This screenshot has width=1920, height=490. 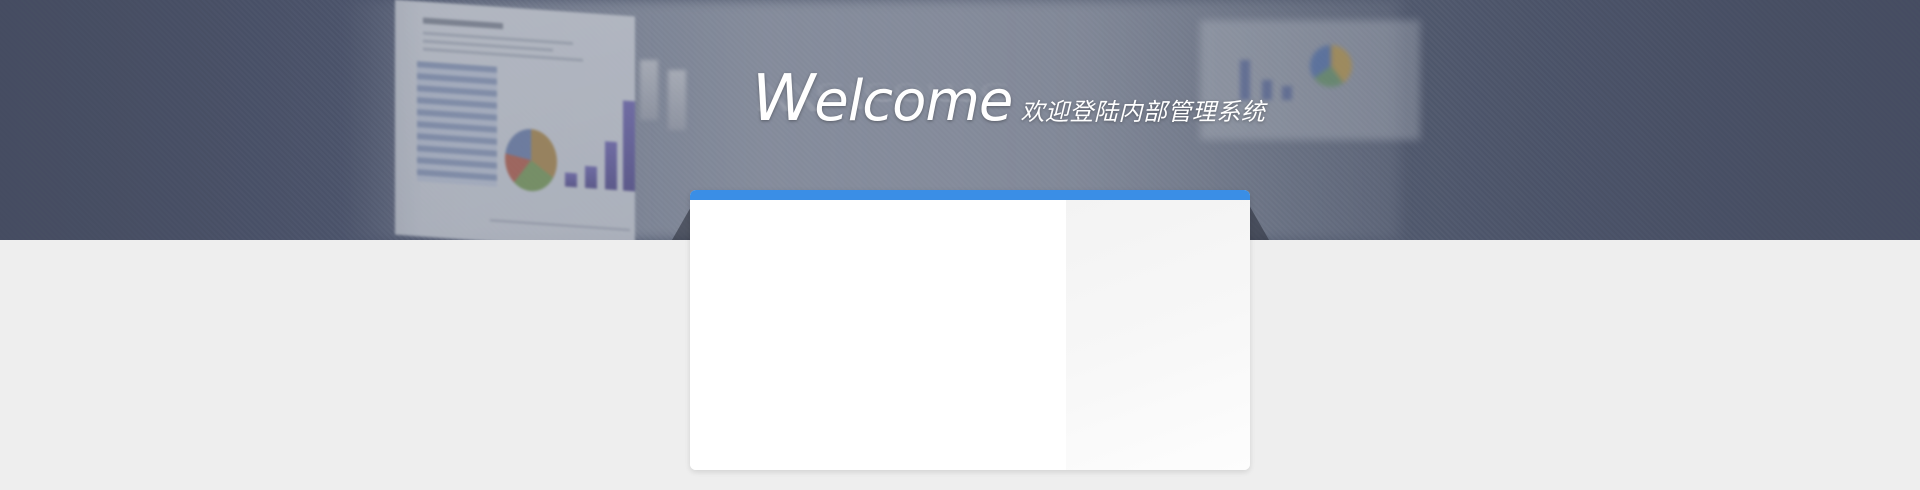 I want to click on login-card-accent-bar, so click(x=970, y=195).